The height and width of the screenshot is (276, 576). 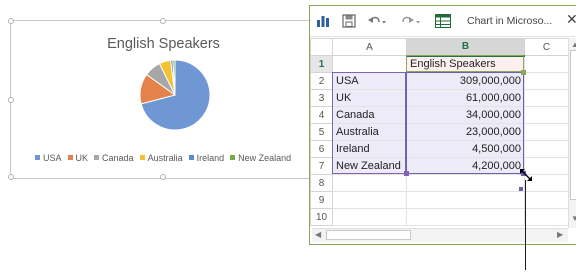 I want to click on table-row: 10, so click(x=439, y=217).